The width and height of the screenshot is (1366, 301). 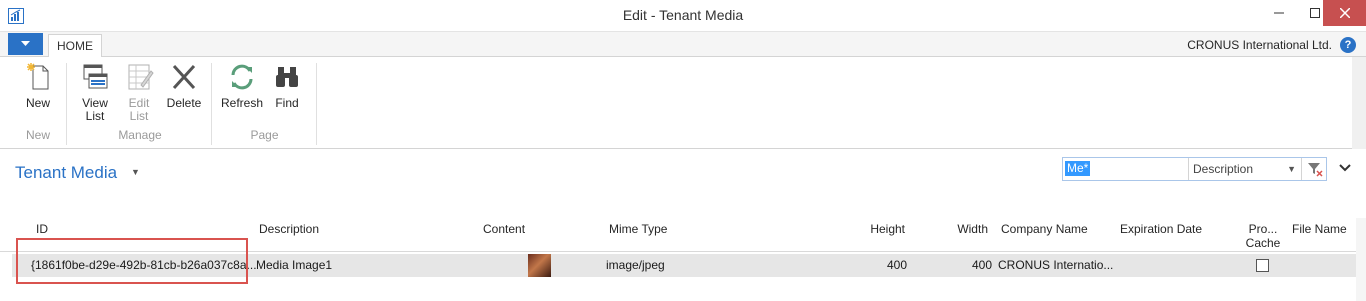 I want to click on page-title-dropdown-icon: ▼, so click(x=135, y=172).